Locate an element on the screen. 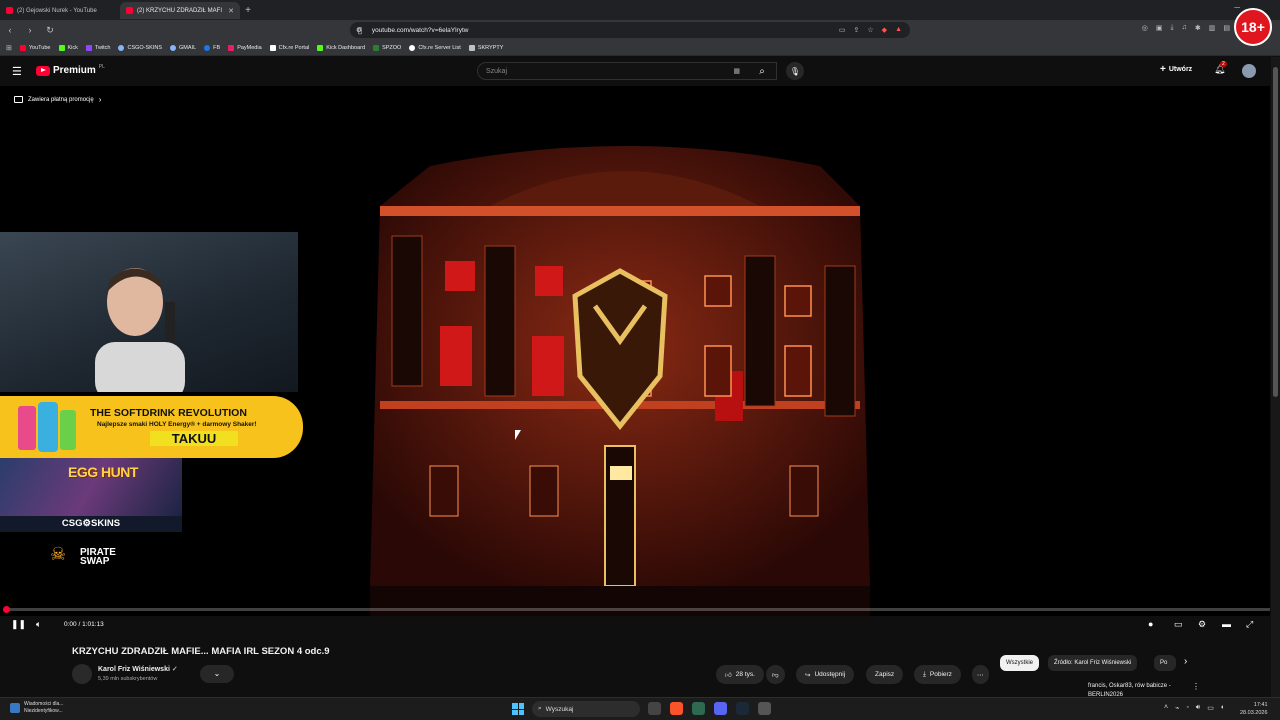 This screenshot has height=720, width=1280. subscribe-dropdown-button: ⌄ is located at coordinates (217, 674).